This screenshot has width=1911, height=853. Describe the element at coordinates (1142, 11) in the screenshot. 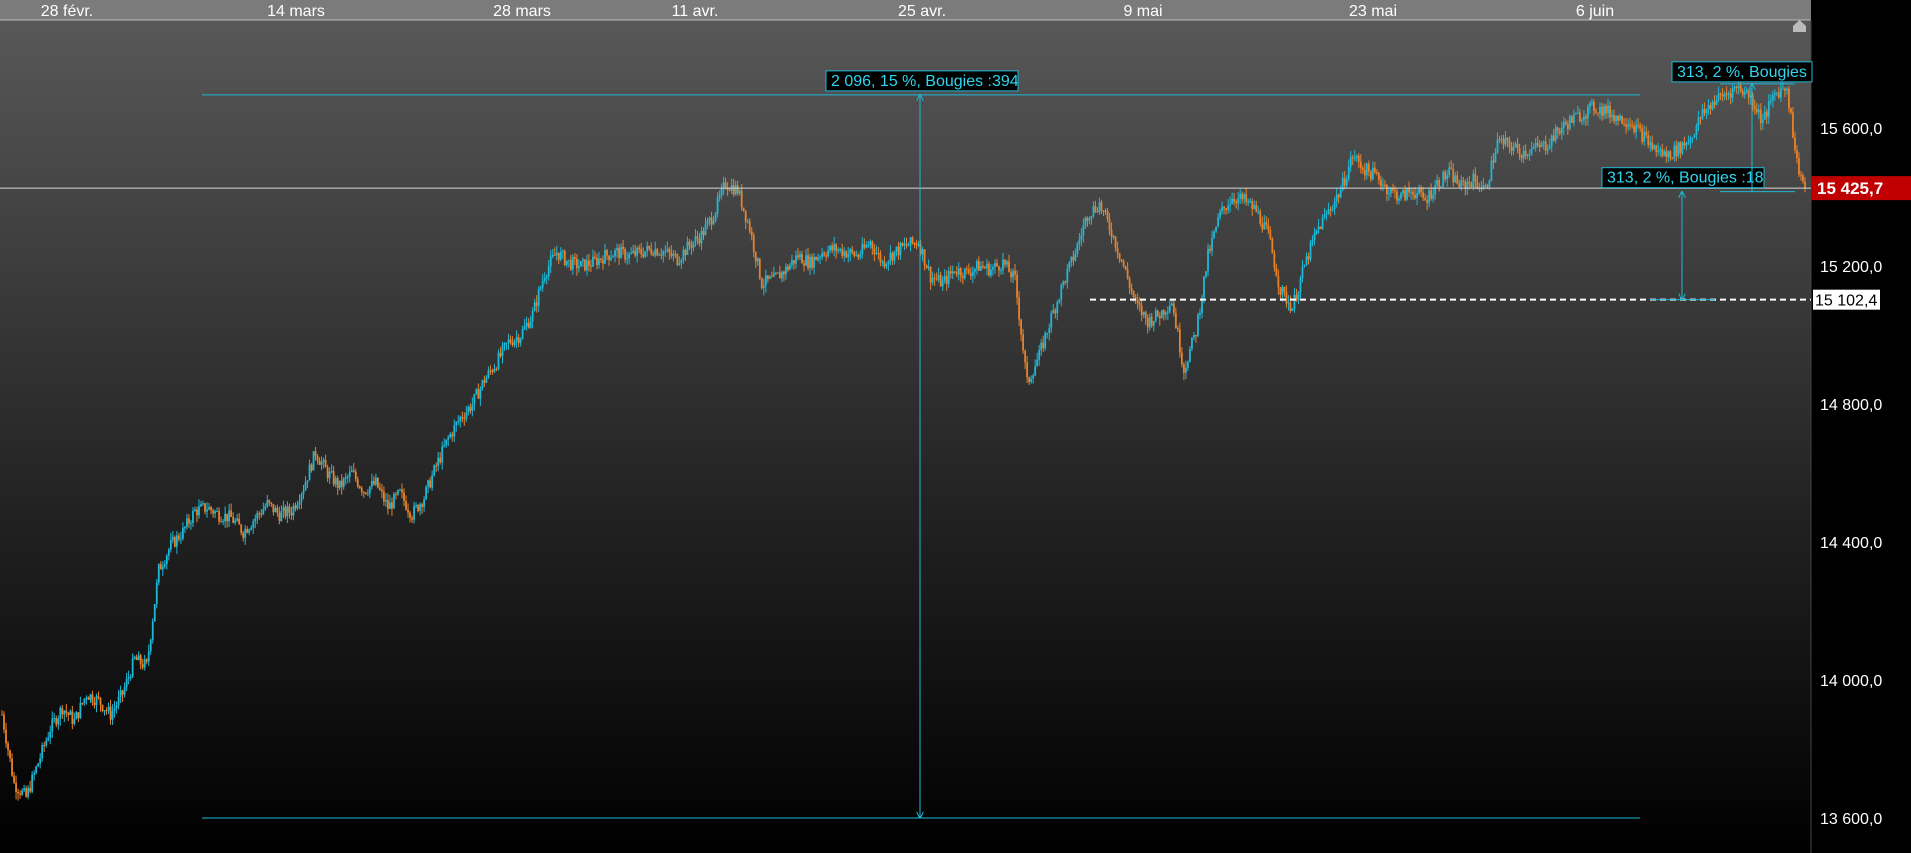

I see `x-tick-label: 9 mai` at that location.